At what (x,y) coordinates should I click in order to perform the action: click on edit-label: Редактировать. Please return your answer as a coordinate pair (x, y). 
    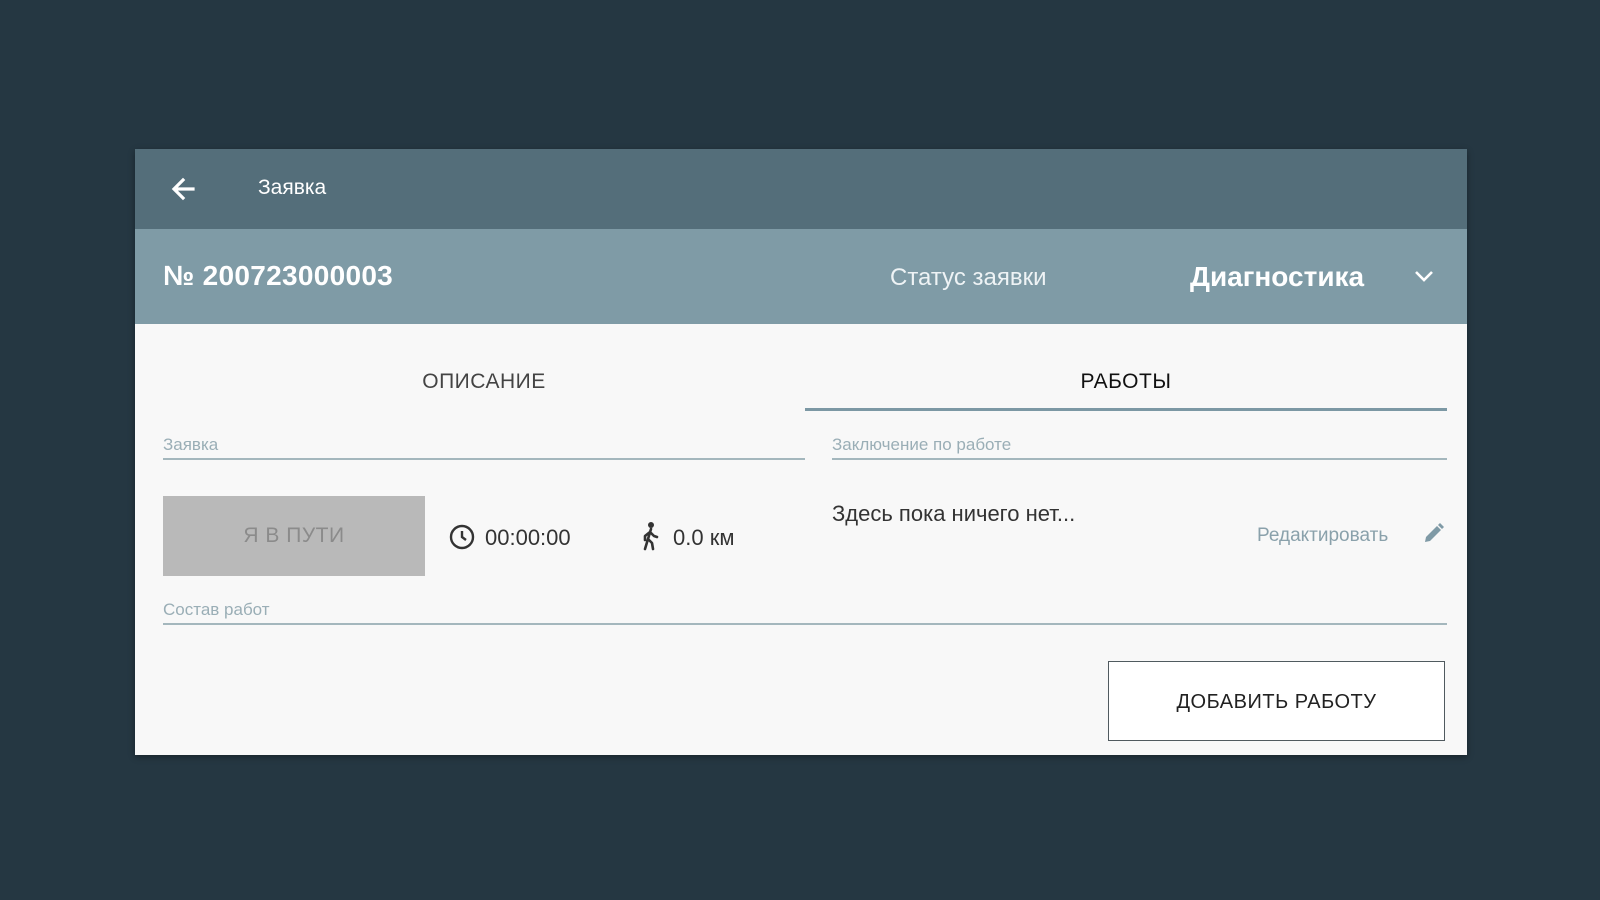
    Looking at the image, I should click on (1323, 535).